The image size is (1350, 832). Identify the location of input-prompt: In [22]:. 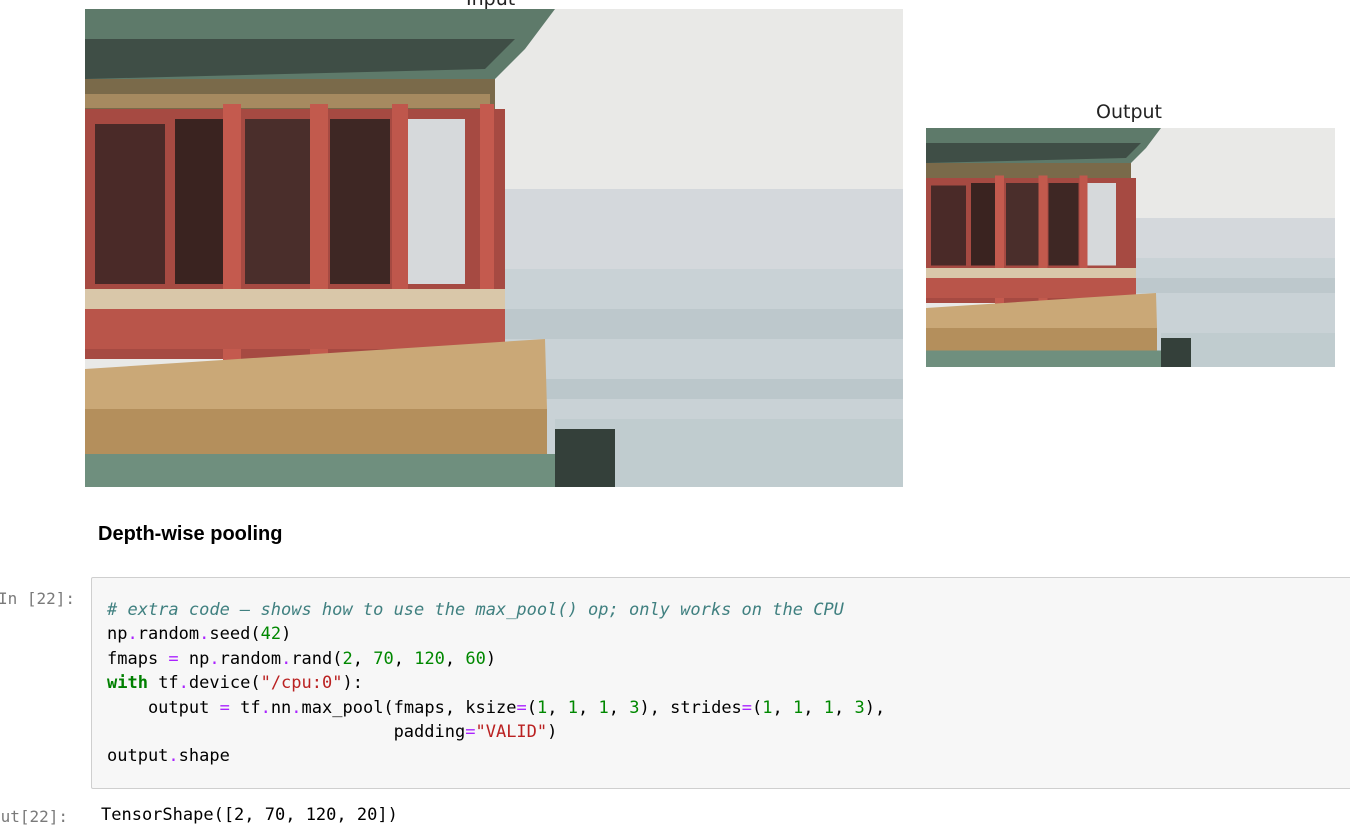
(38, 598).